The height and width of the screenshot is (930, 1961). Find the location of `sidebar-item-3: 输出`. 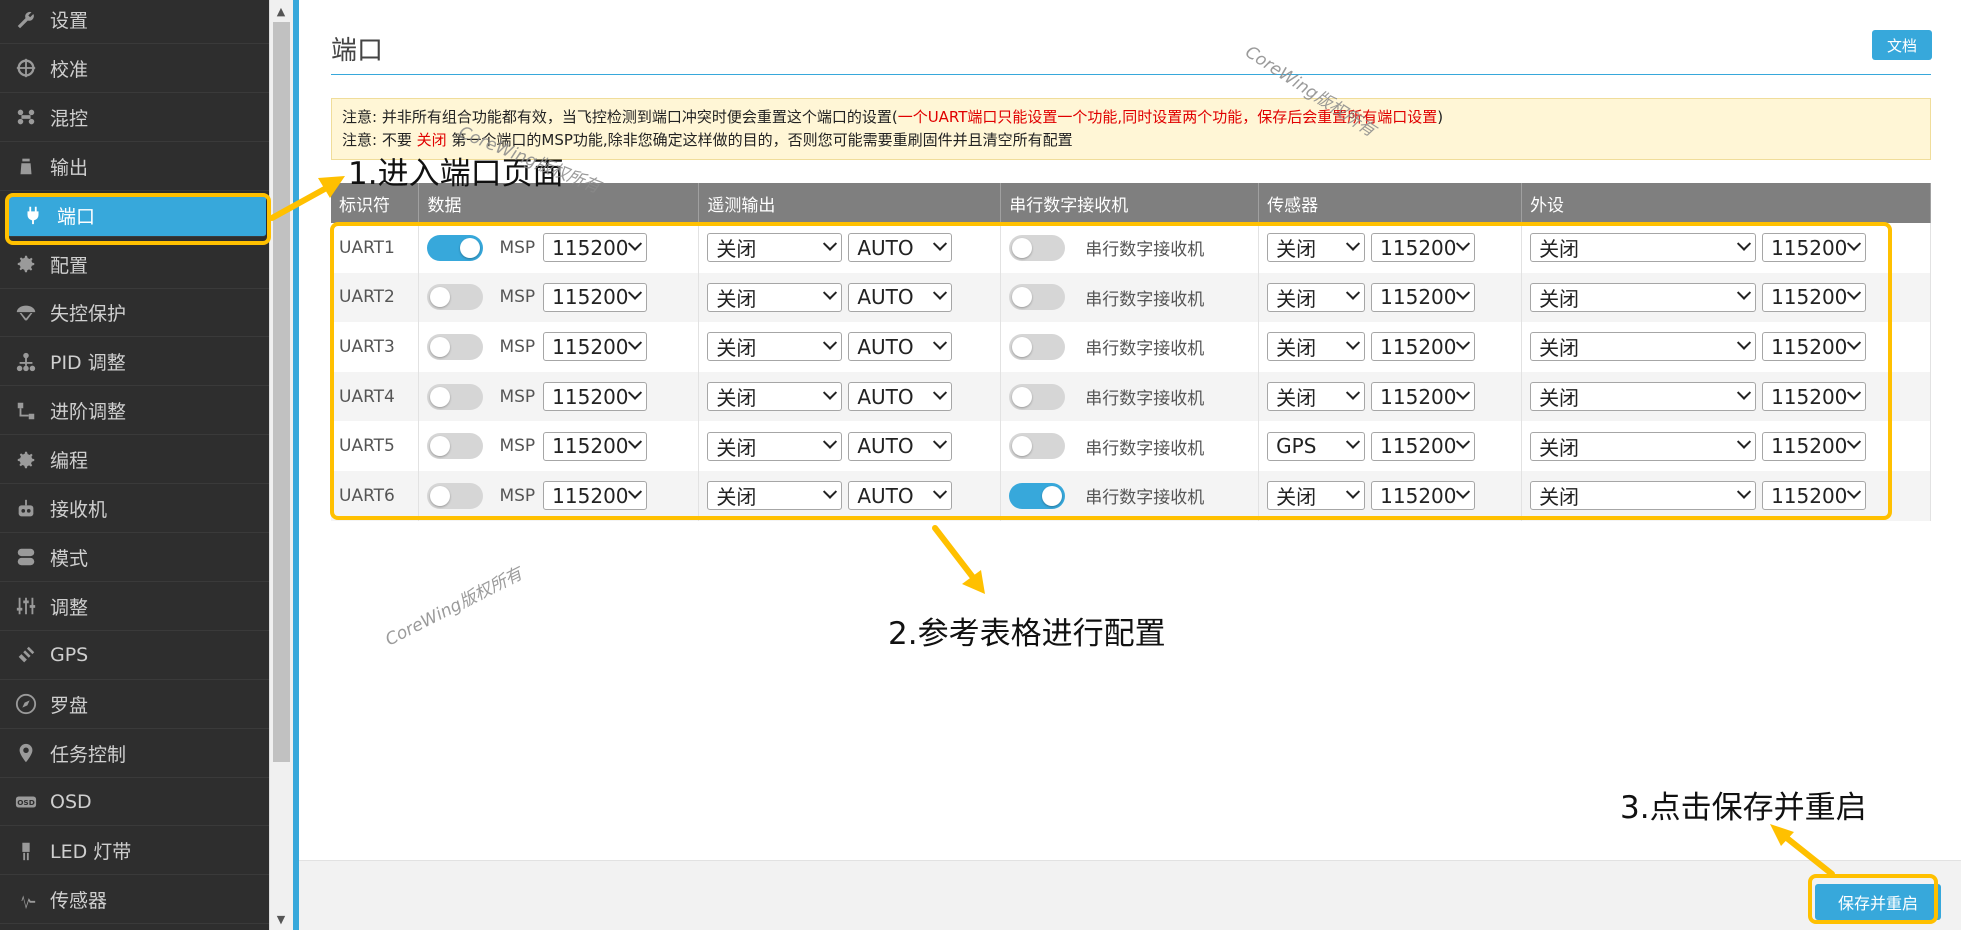

sidebar-item-3: 输出 is located at coordinates (134, 167).